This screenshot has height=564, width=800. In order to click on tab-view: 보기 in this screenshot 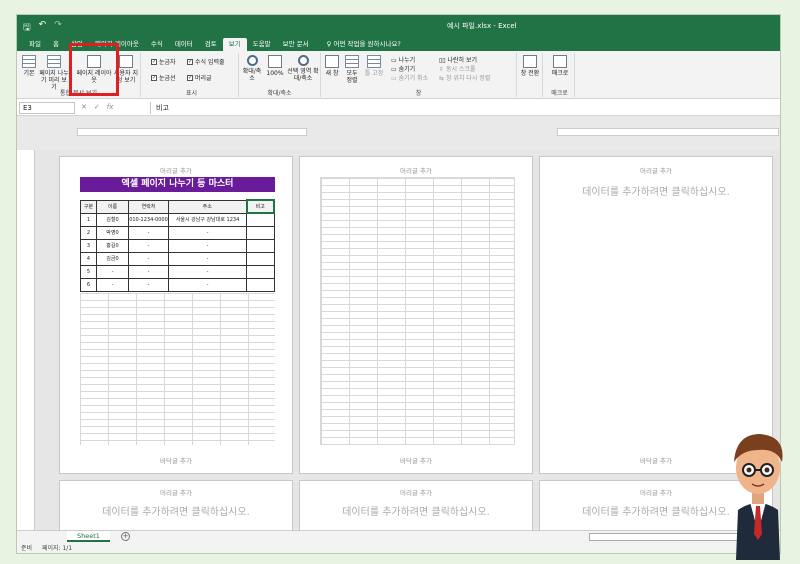, I will do `click(234, 44)`.